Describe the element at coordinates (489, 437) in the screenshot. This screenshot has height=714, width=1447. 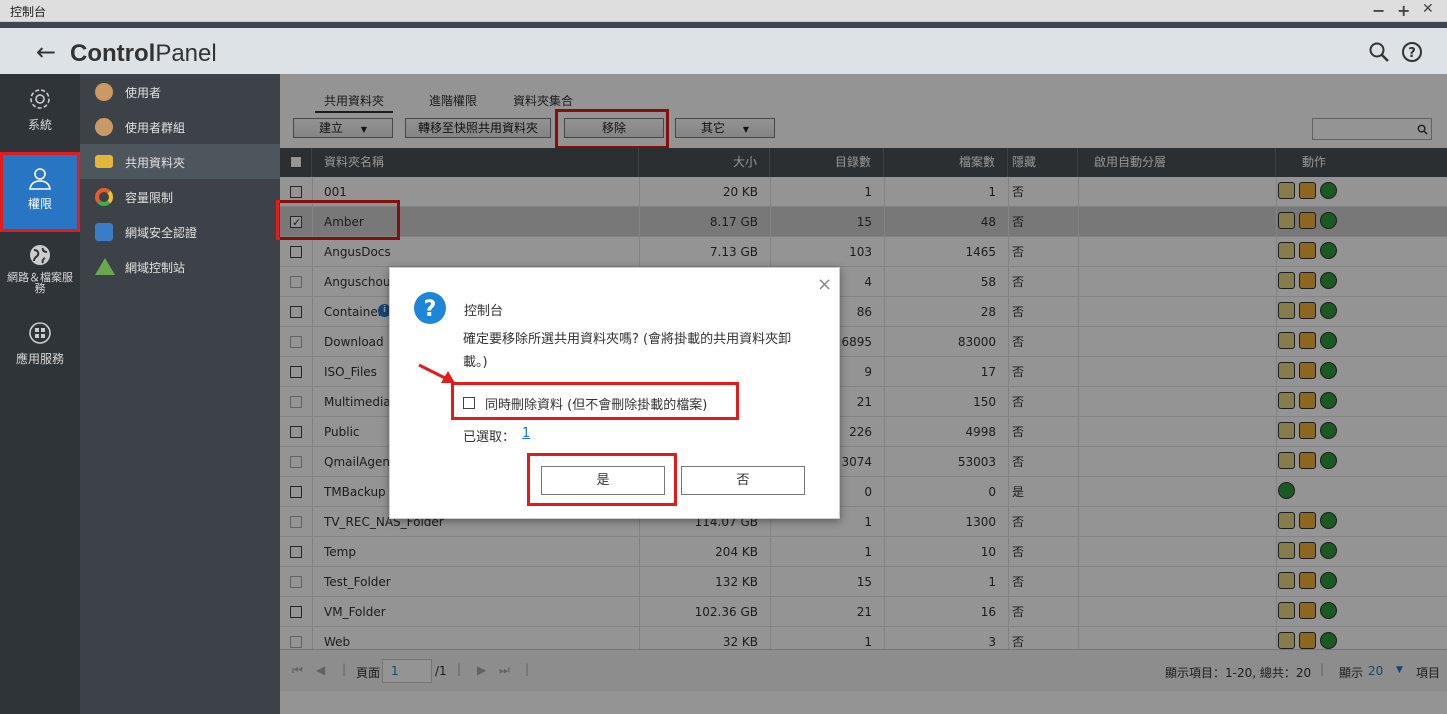
I see `selected-label: 已選取：` at that location.